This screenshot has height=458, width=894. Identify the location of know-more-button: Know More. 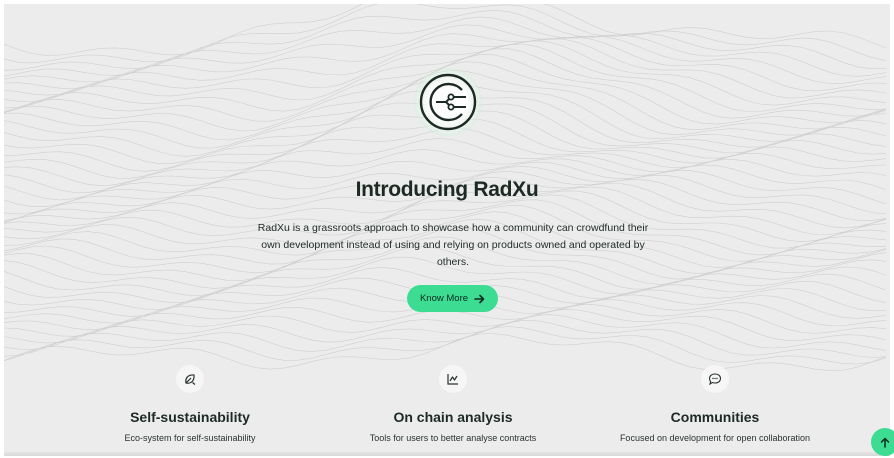
(452, 298).